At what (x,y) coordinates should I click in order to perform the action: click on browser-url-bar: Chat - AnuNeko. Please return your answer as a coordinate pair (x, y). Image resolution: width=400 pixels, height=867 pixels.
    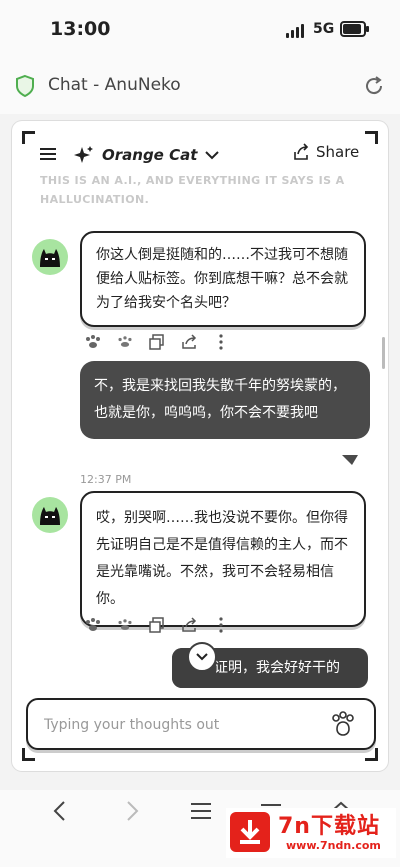
    Looking at the image, I should click on (200, 87).